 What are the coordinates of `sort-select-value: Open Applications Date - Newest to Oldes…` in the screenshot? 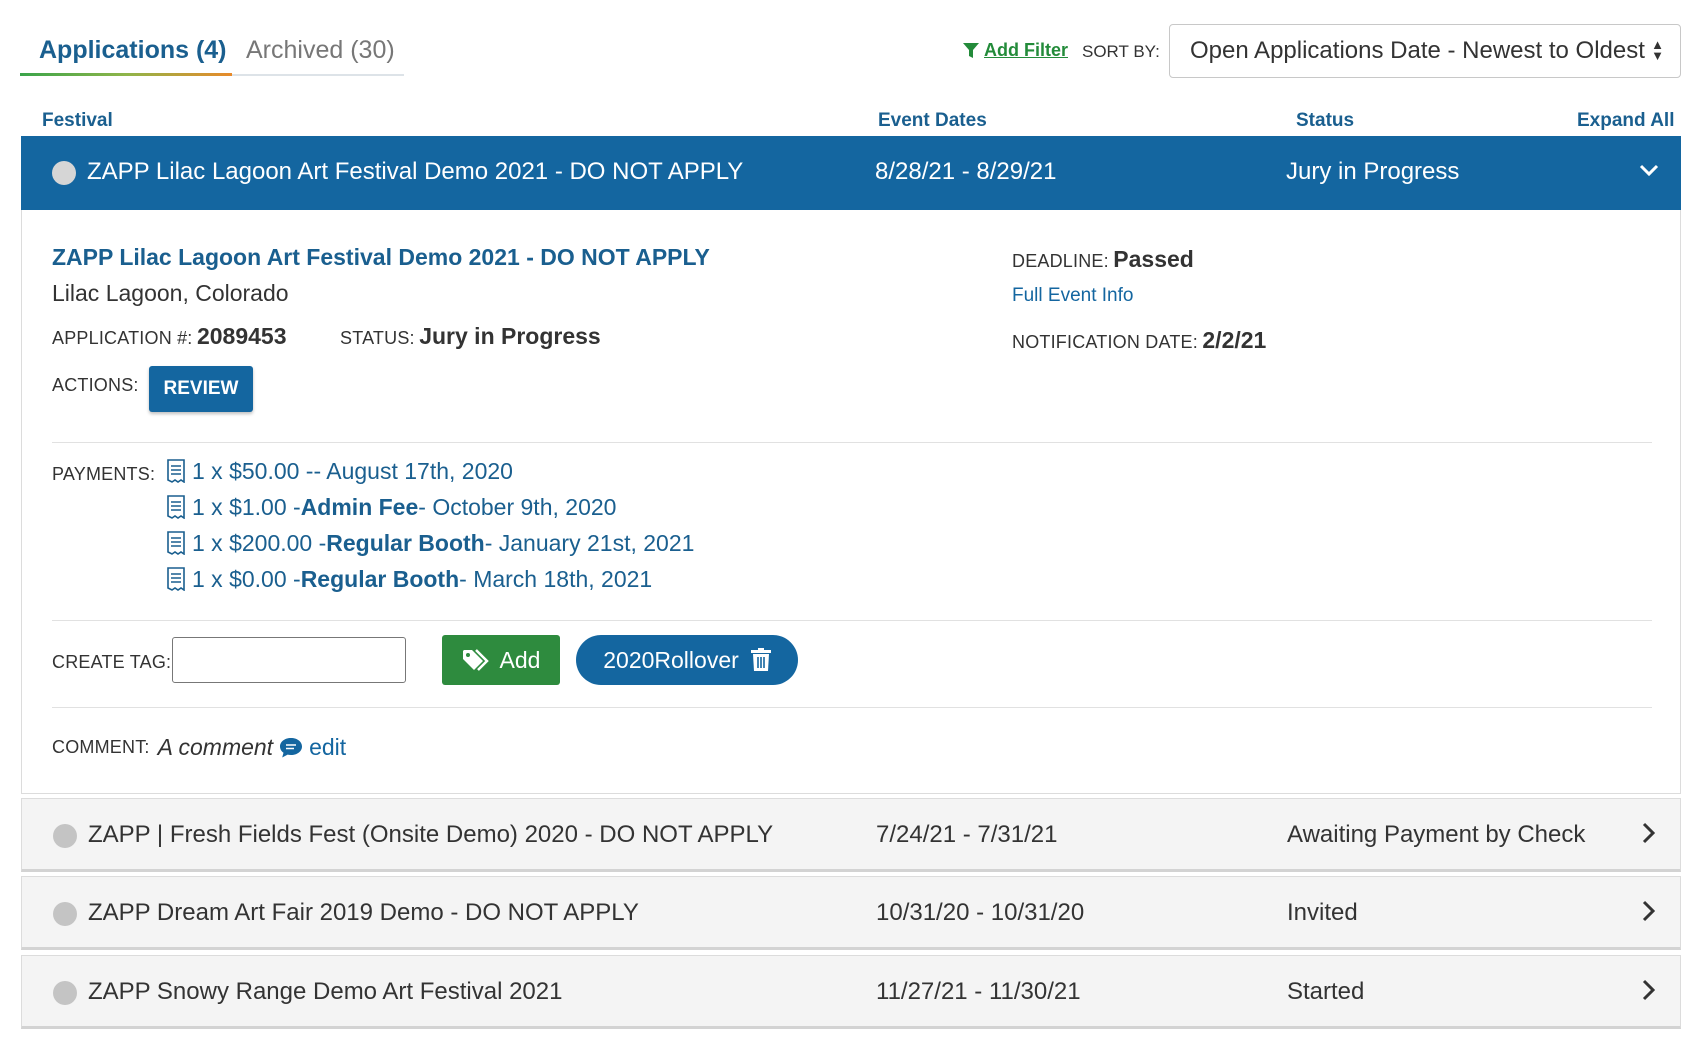 It's located at (1417, 50).